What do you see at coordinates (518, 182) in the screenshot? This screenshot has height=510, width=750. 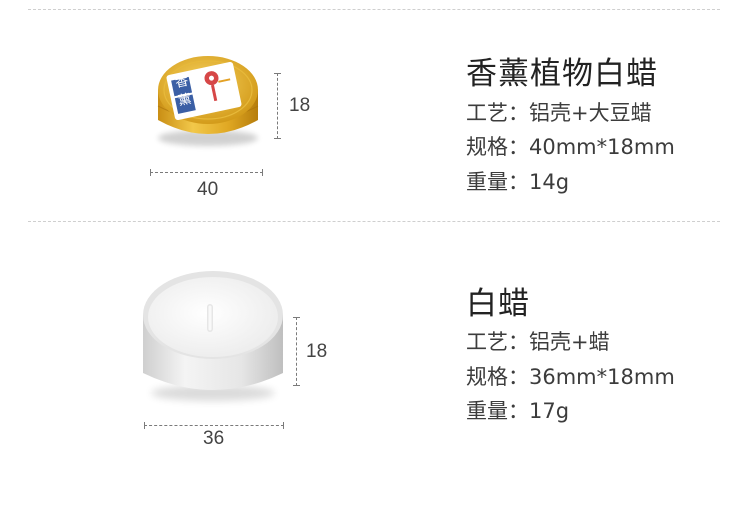 I see `spec-weight: 重量：14g` at bounding box center [518, 182].